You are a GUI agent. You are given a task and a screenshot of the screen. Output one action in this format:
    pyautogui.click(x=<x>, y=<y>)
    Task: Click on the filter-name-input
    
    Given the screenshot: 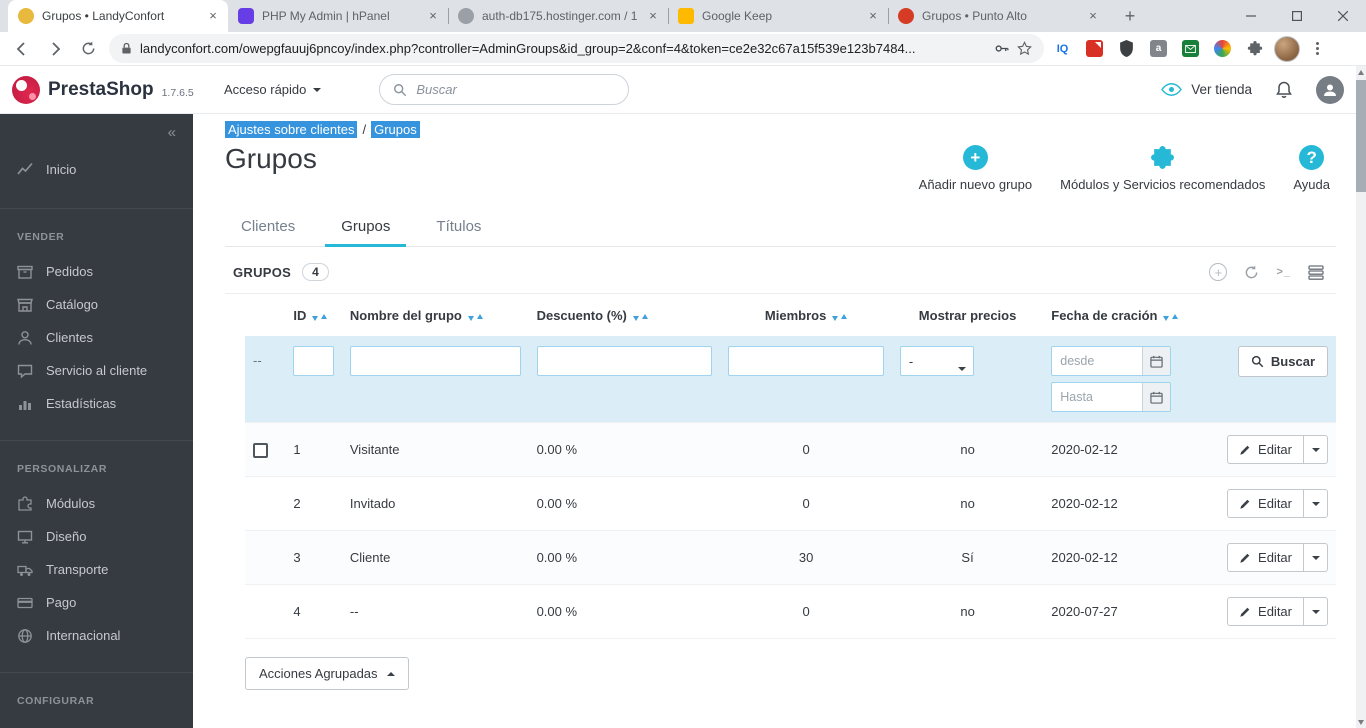 What is the action you would take?
    pyautogui.click(x=435, y=361)
    